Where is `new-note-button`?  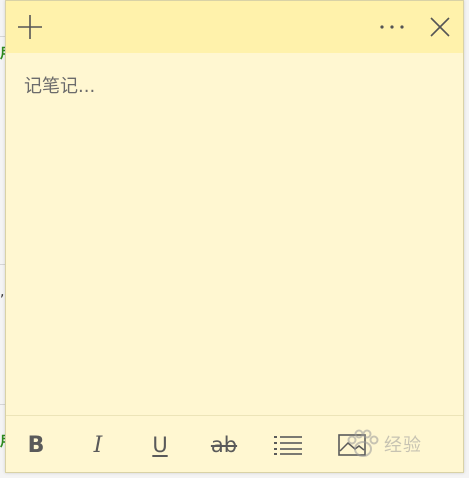
new-note-button is located at coordinates (30, 27).